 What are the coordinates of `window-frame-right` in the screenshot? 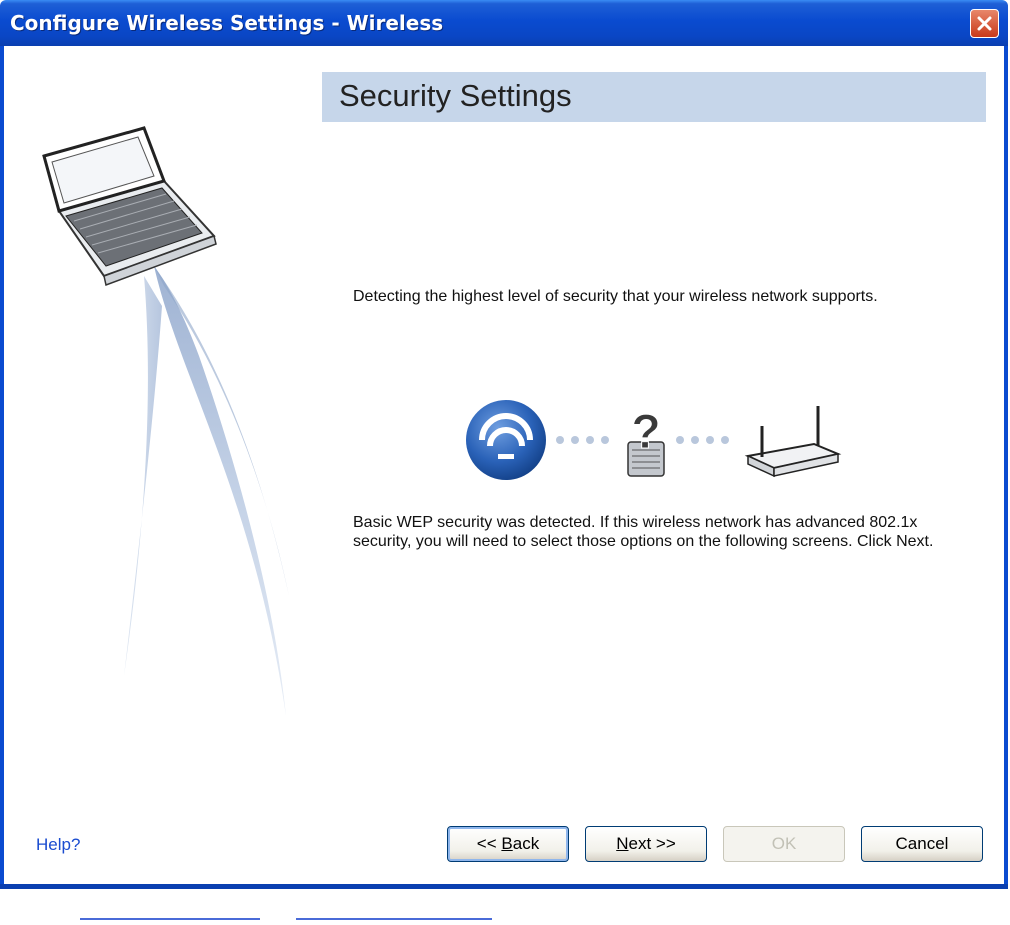 It's located at (1006, 466).